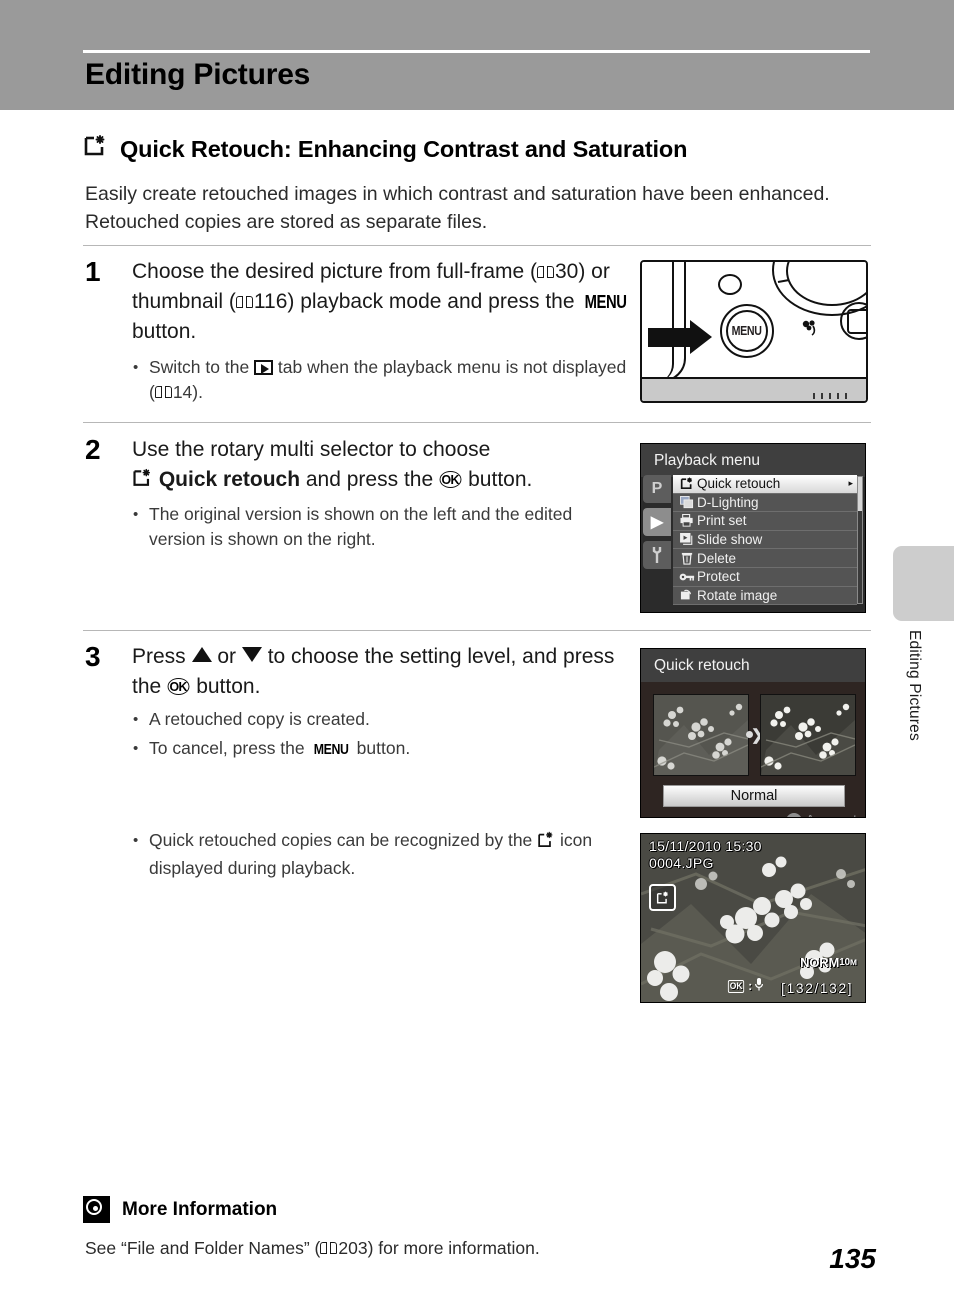 This screenshot has width=954, height=1314. Describe the element at coordinates (687, 577) in the screenshot. I see `key-icon` at that location.